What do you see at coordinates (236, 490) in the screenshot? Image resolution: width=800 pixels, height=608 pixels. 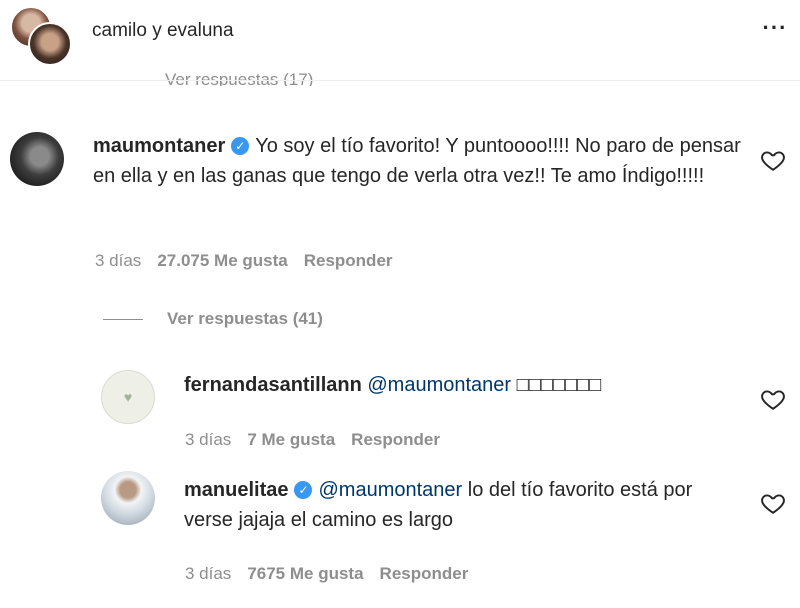 I see `reply-username: manuelitae` at bounding box center [236, 490].